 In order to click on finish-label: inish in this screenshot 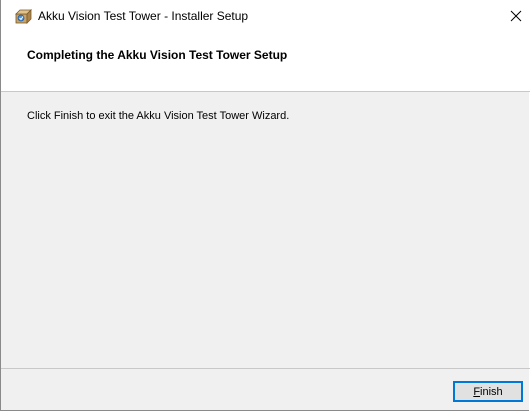, I will do `click(491, 391)`.